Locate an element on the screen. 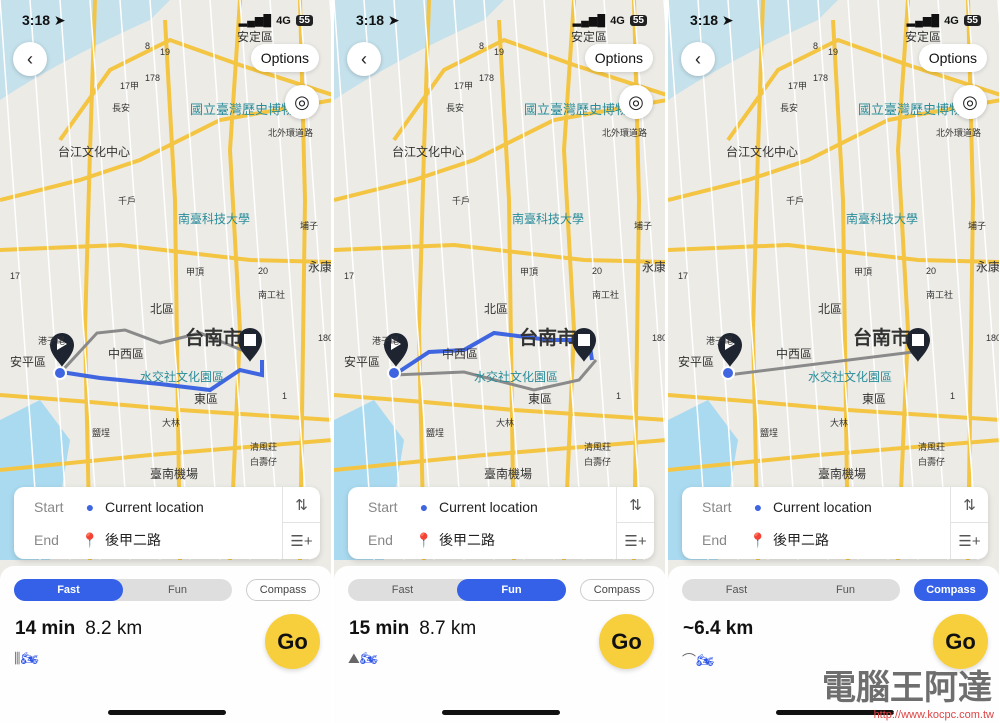 The width and height of the screenshot is (1000, 723). map-label: 1 is located at coordinates (619, 396).